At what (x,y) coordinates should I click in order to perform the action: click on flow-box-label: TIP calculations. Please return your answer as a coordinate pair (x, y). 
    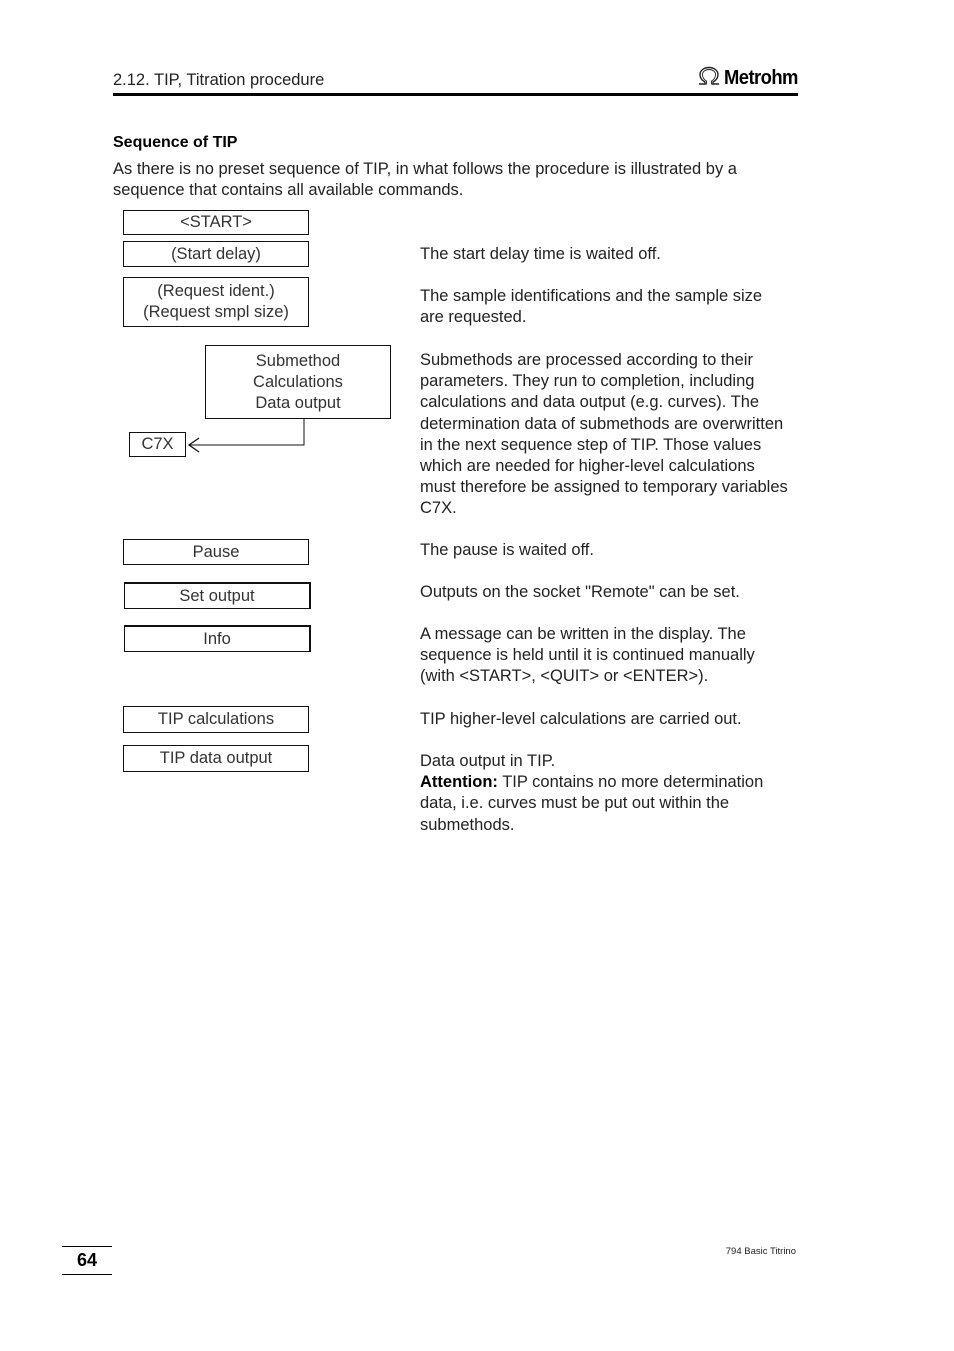
    Looking at the image, I should click on (216, 719).